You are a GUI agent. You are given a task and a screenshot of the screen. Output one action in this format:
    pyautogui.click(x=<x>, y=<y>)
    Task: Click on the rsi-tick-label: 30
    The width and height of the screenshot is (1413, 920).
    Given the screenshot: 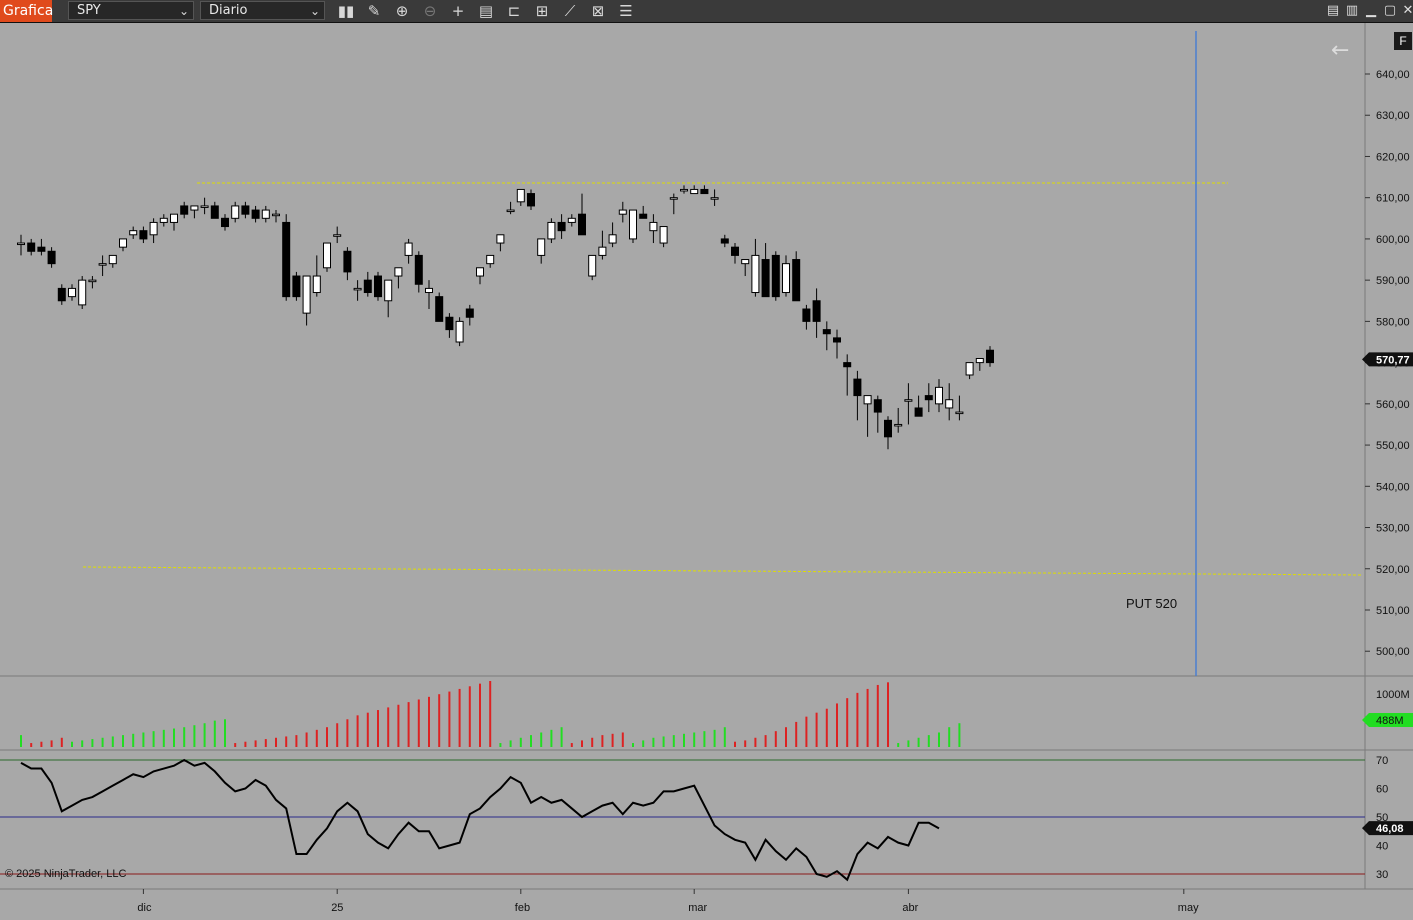 What is the action you would take?
    pyautogui.click(x=1382, y=875)
    